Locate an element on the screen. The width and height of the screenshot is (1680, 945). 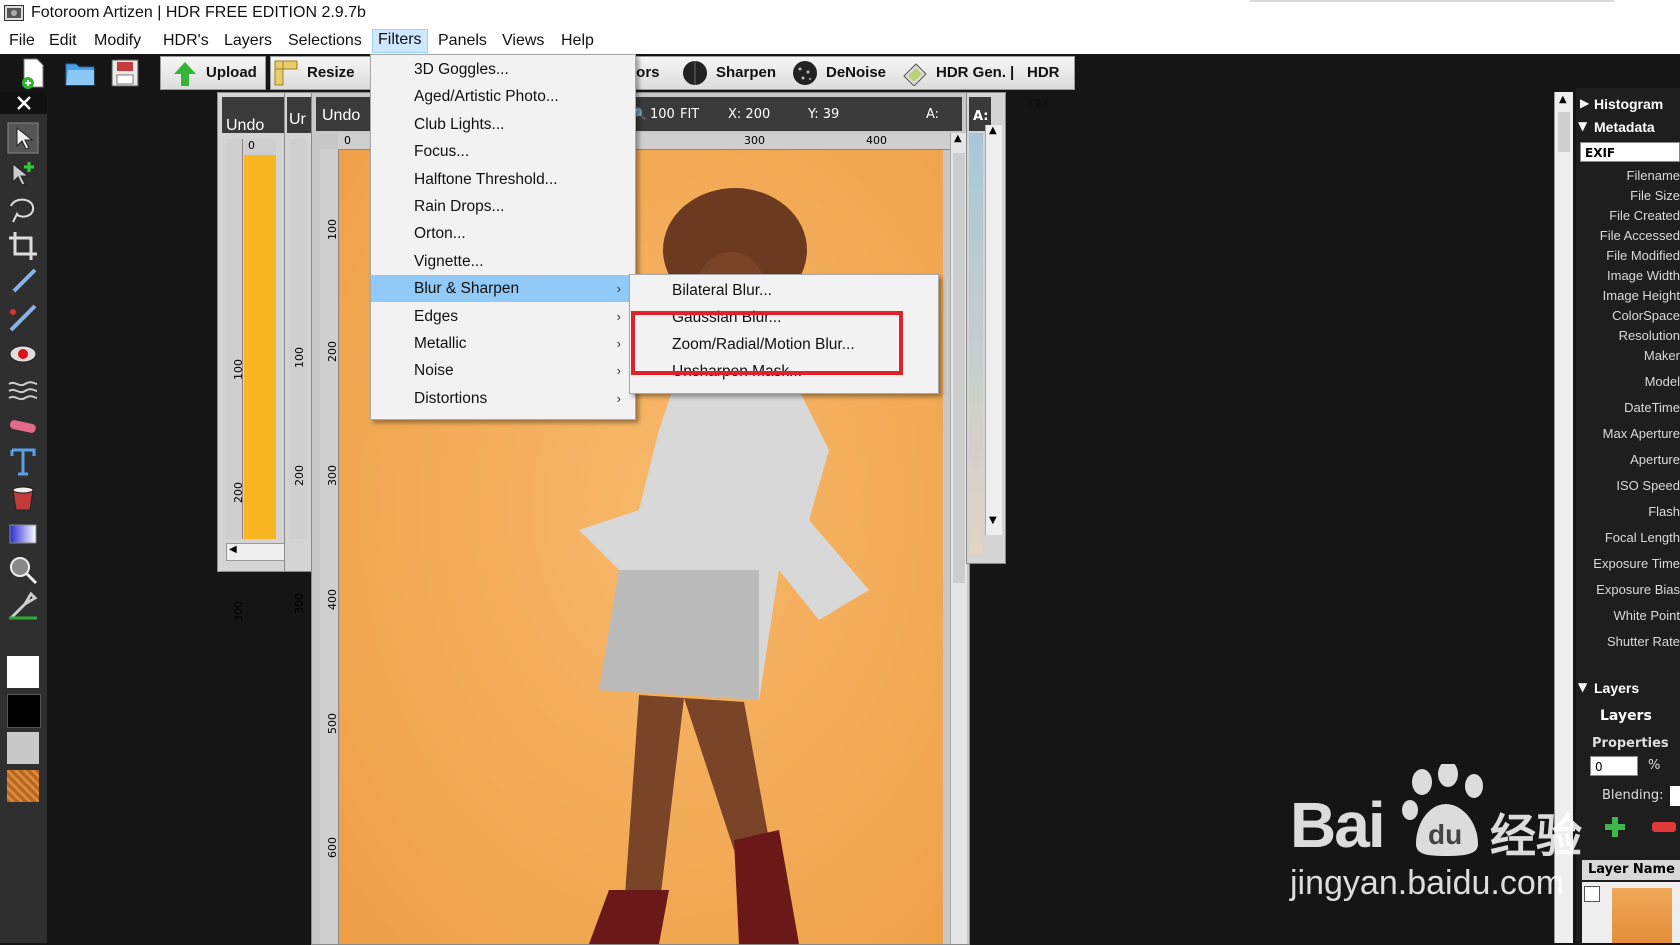
metadata-header: ▼ Metadata is located at coordinates (1628, 128).